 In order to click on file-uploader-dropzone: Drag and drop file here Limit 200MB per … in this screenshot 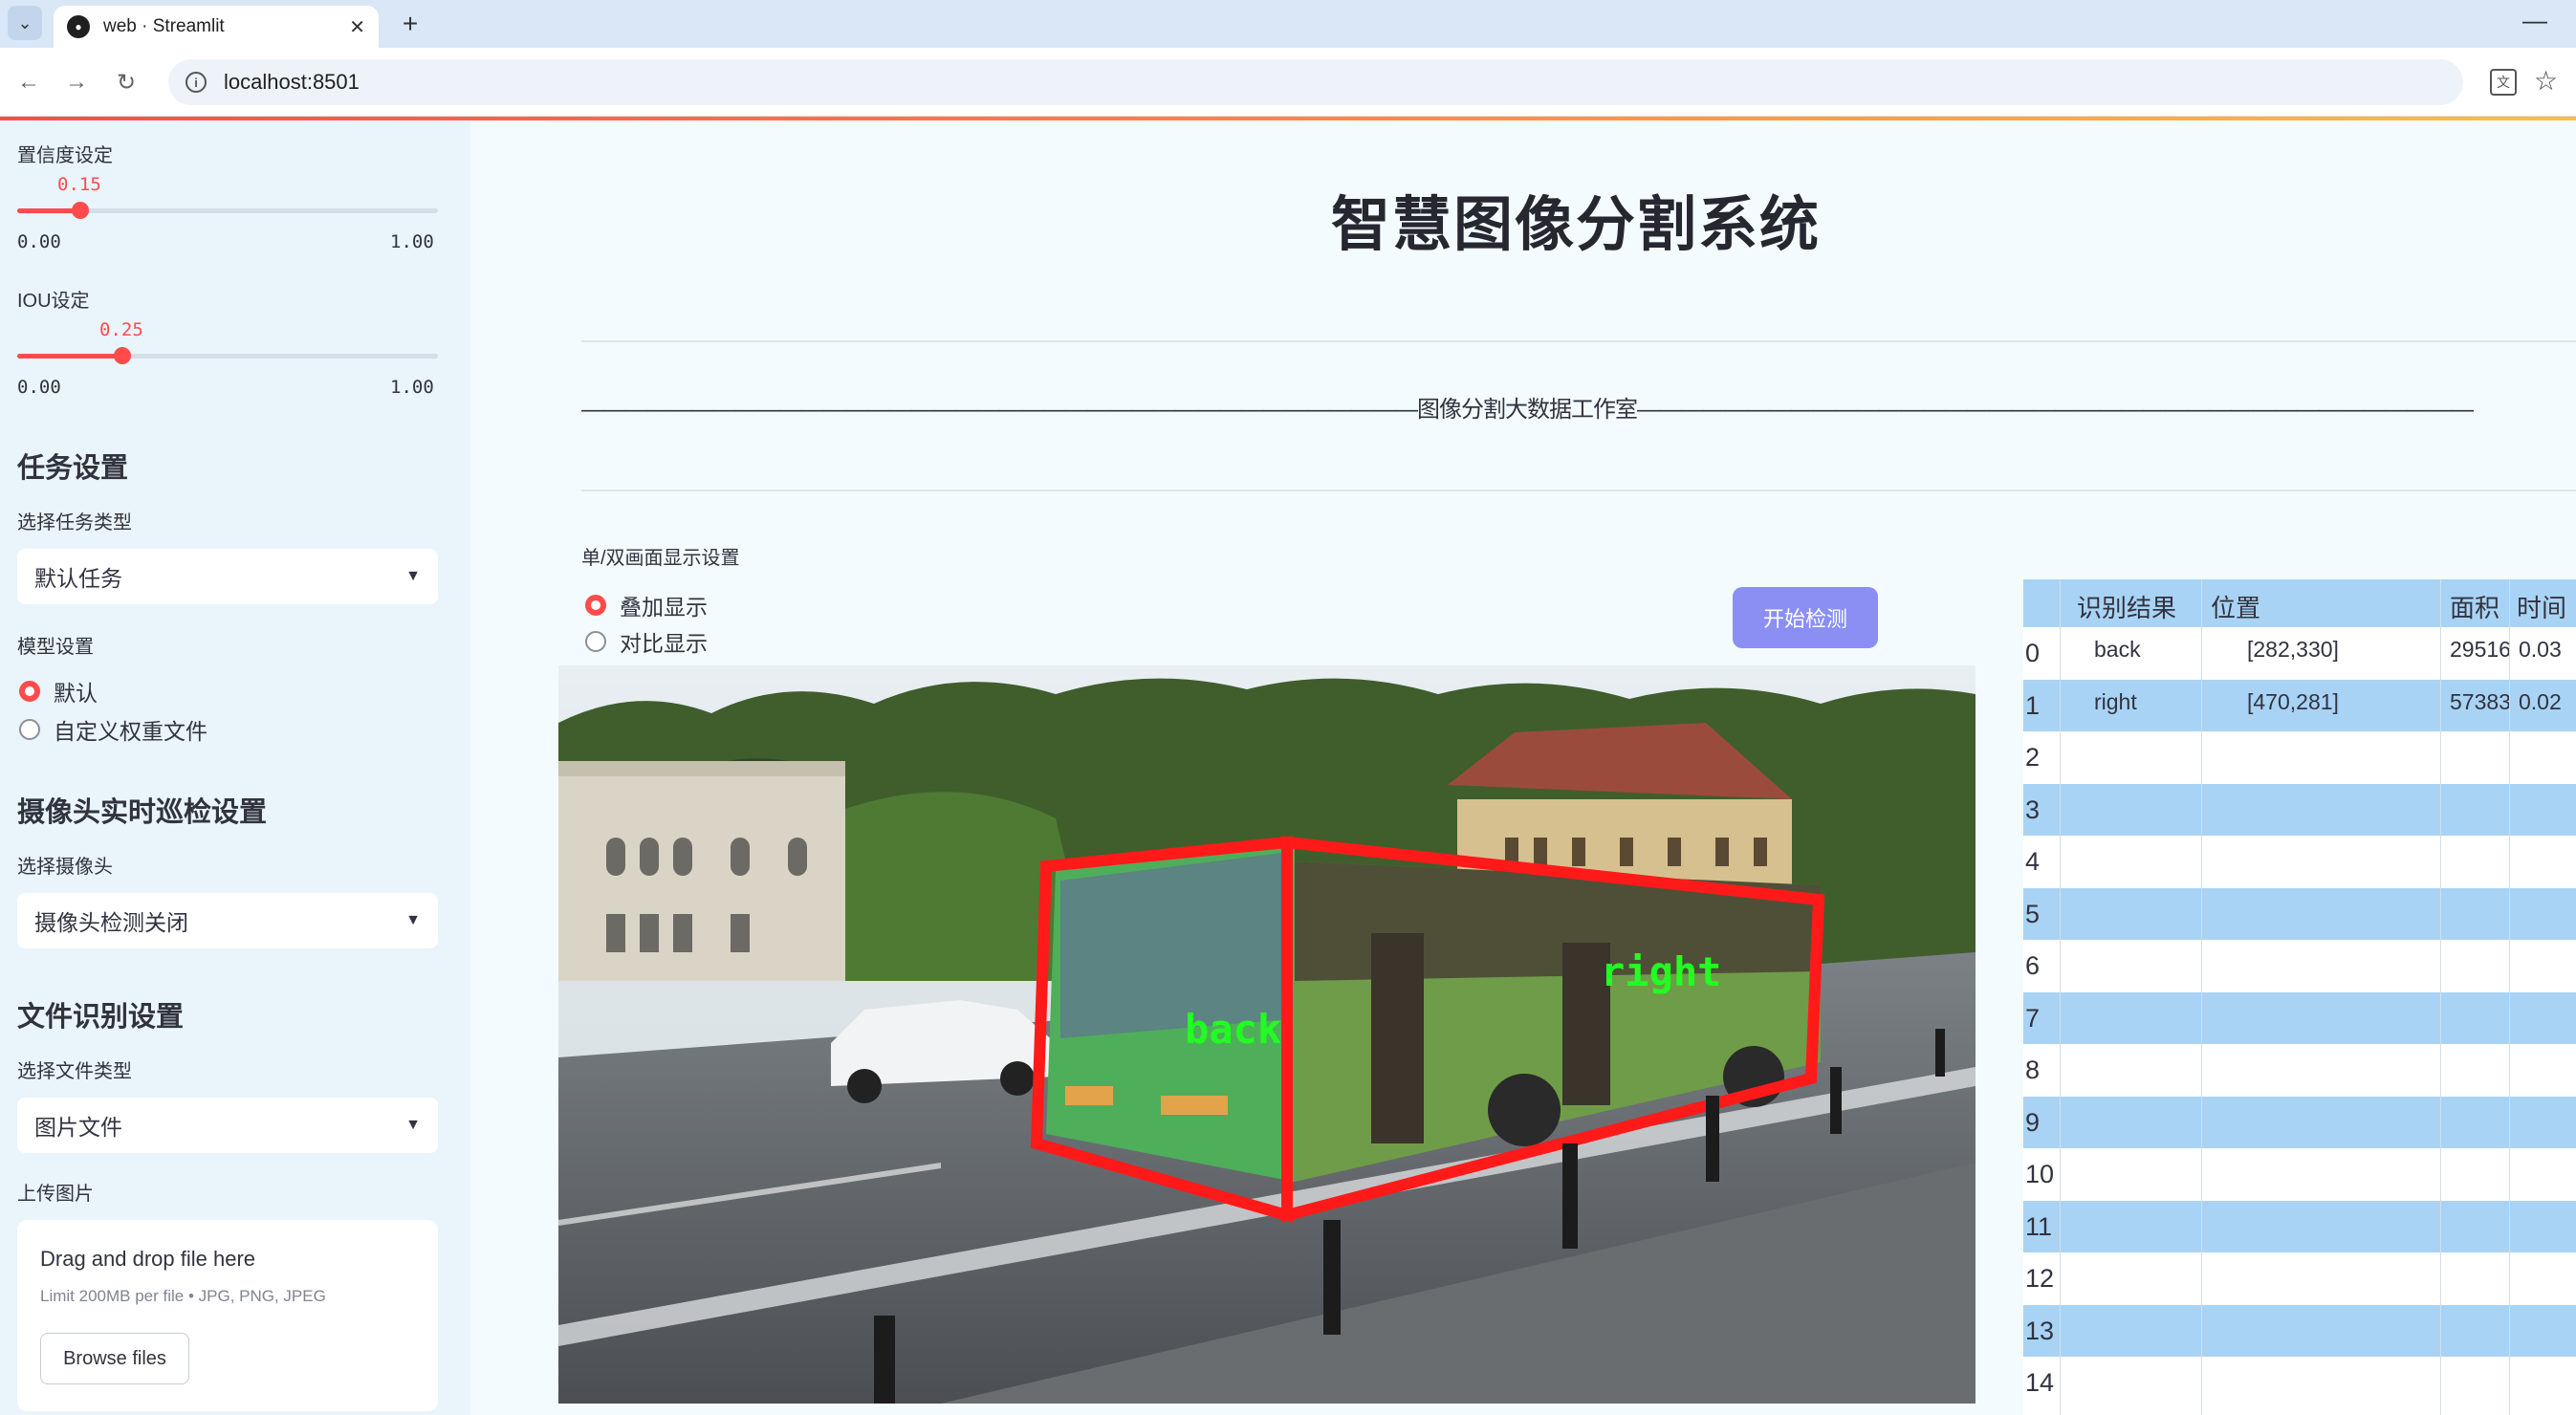, I will do `click(227, 1316)`.